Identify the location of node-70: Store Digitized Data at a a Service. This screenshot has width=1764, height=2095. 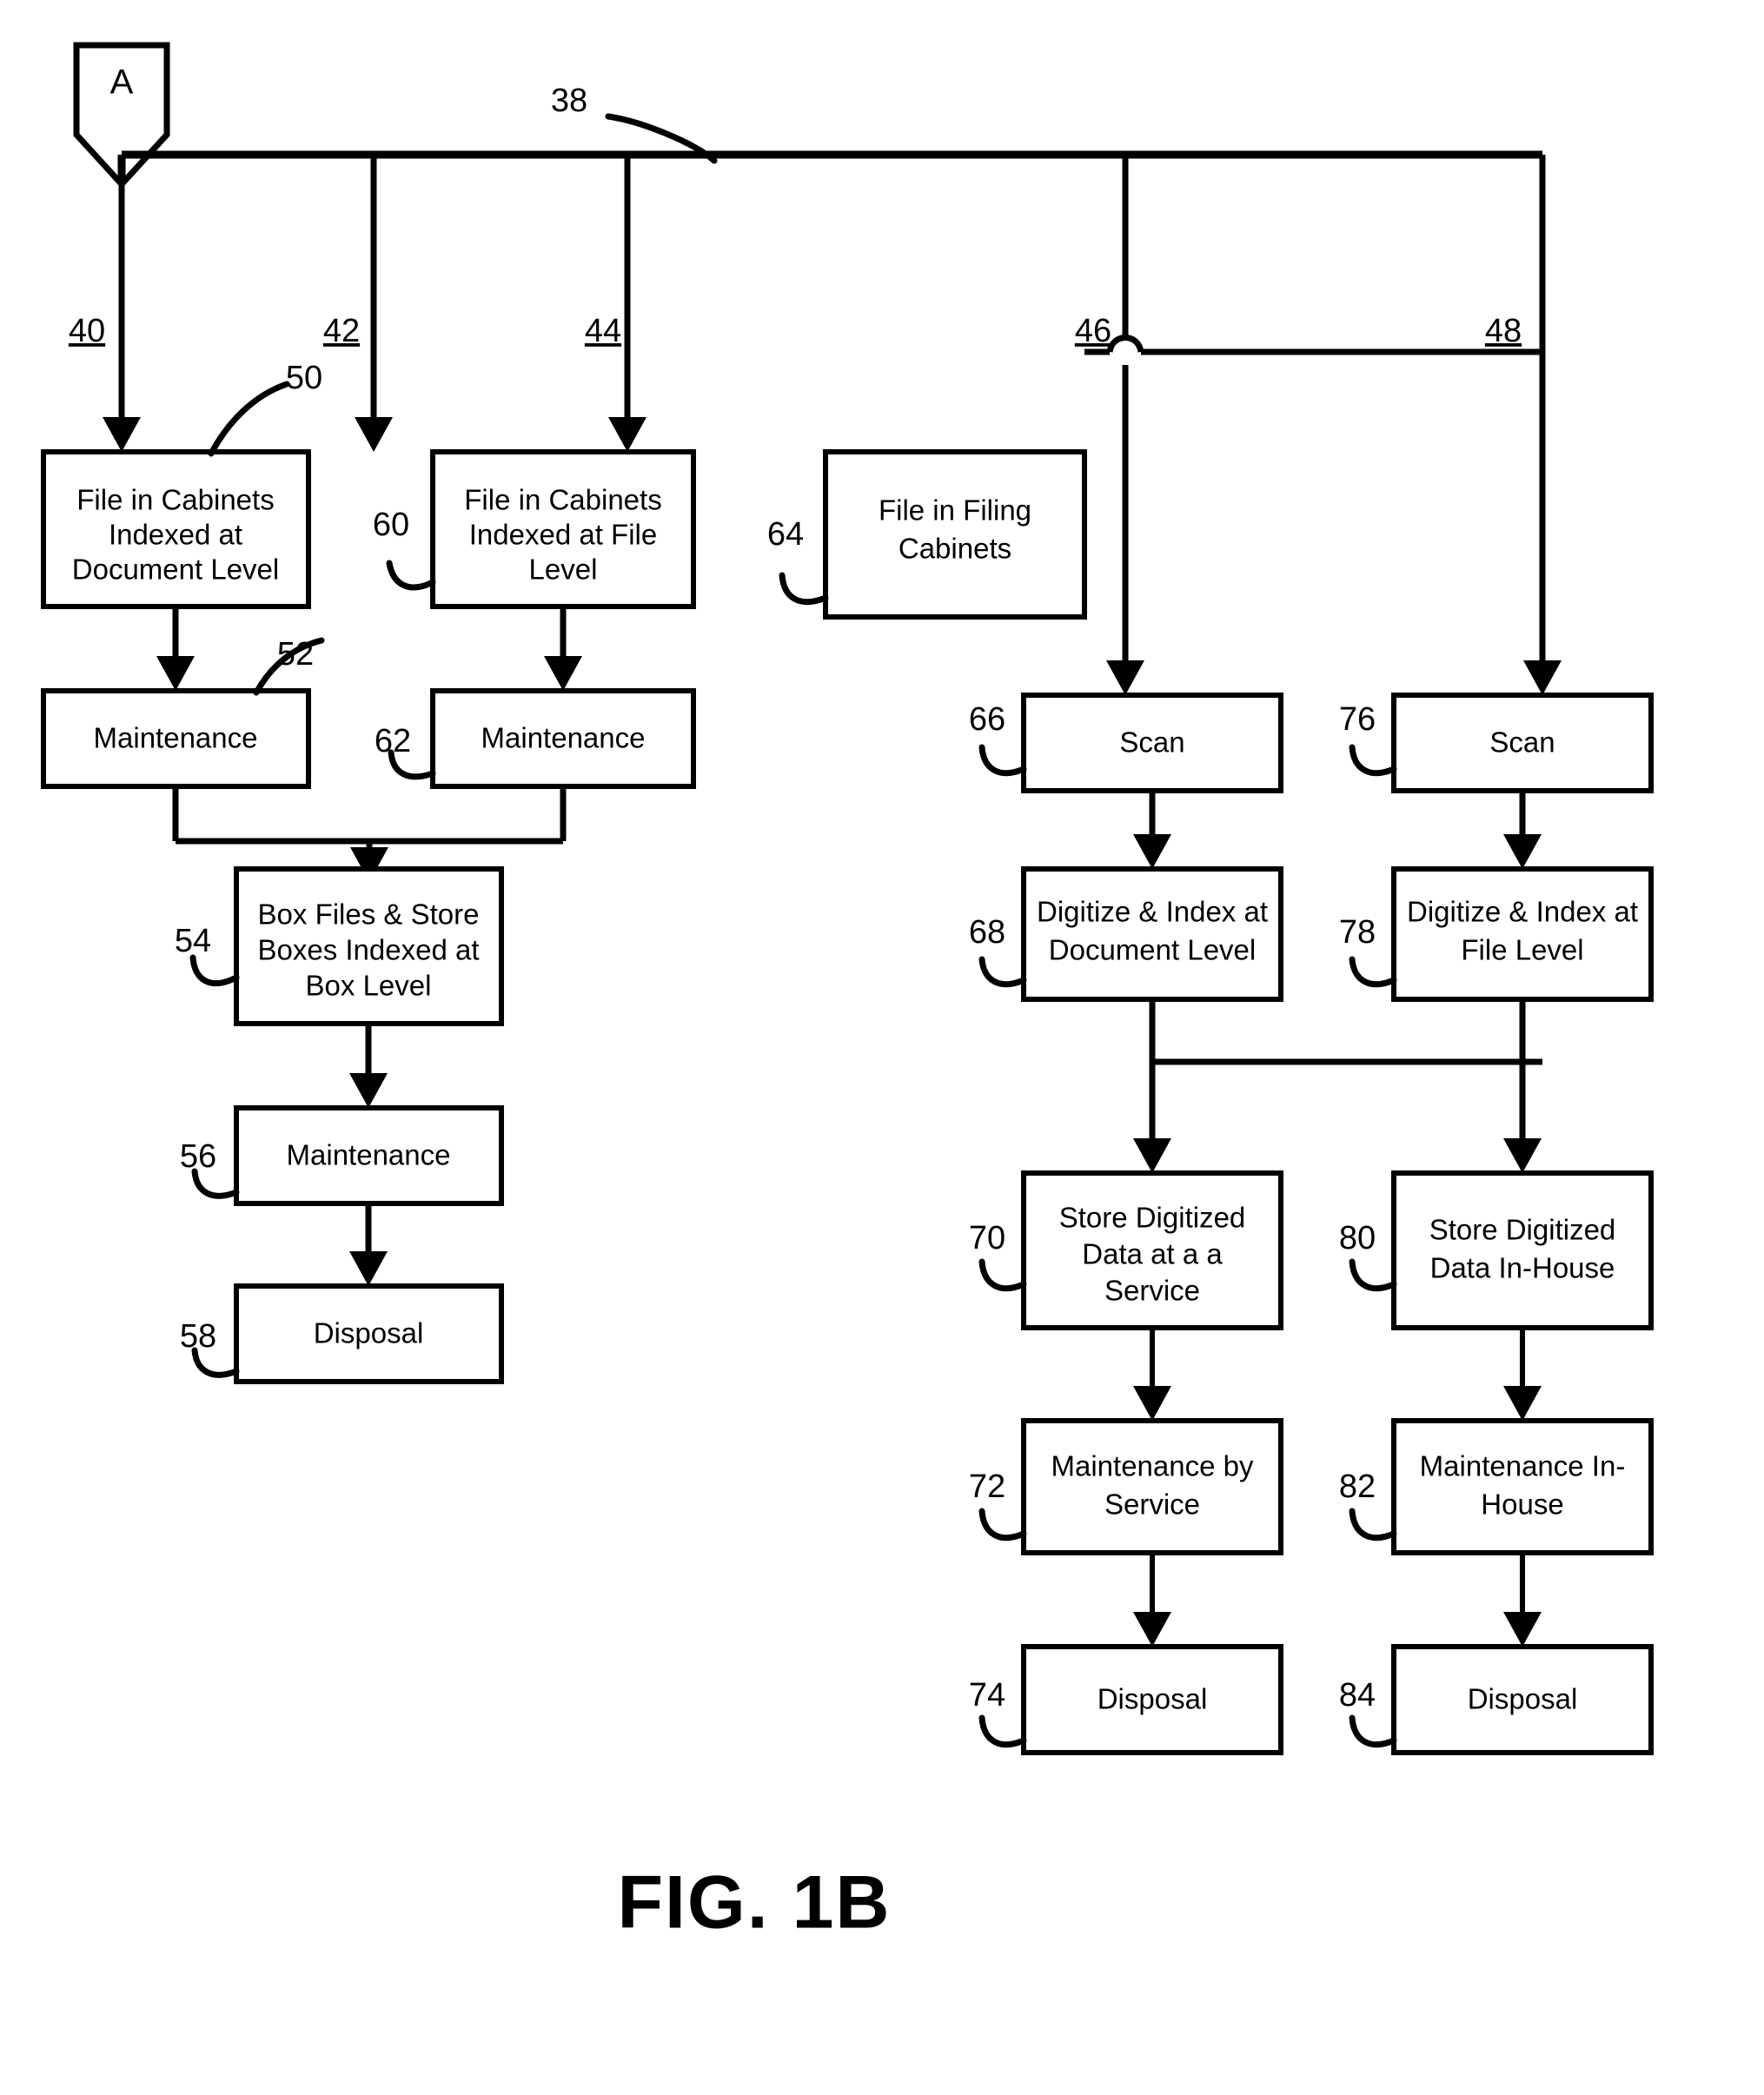
(1152, 1250).